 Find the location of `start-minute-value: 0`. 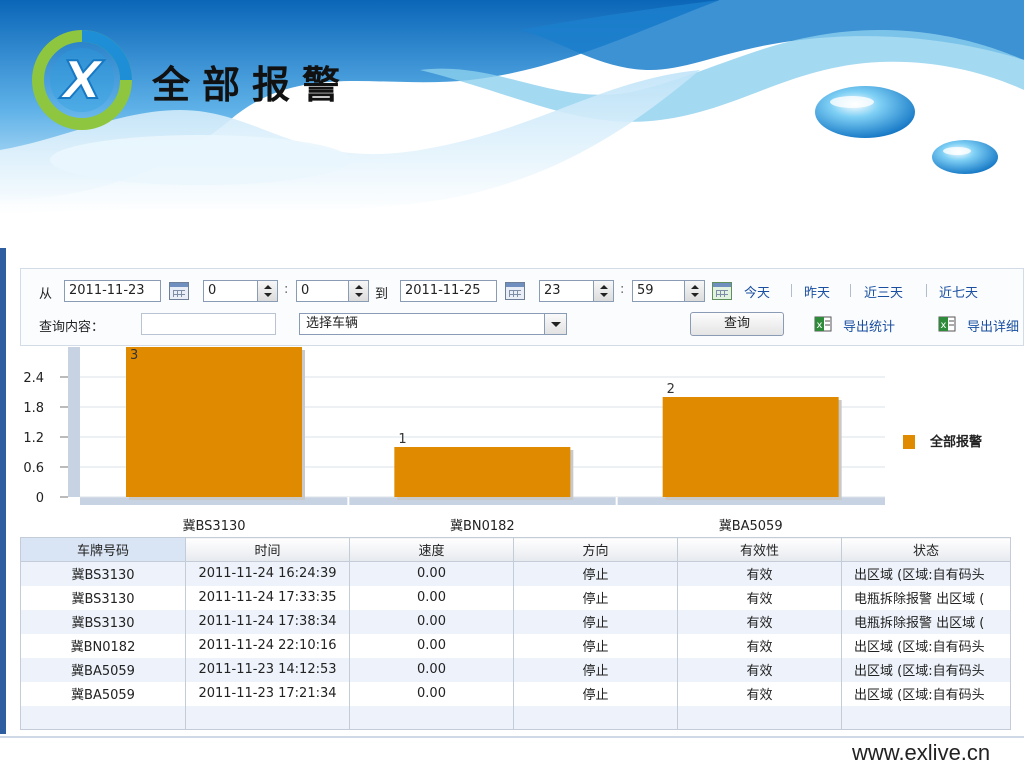

start-minute-value: 0 is located at coordinates (305, 290).